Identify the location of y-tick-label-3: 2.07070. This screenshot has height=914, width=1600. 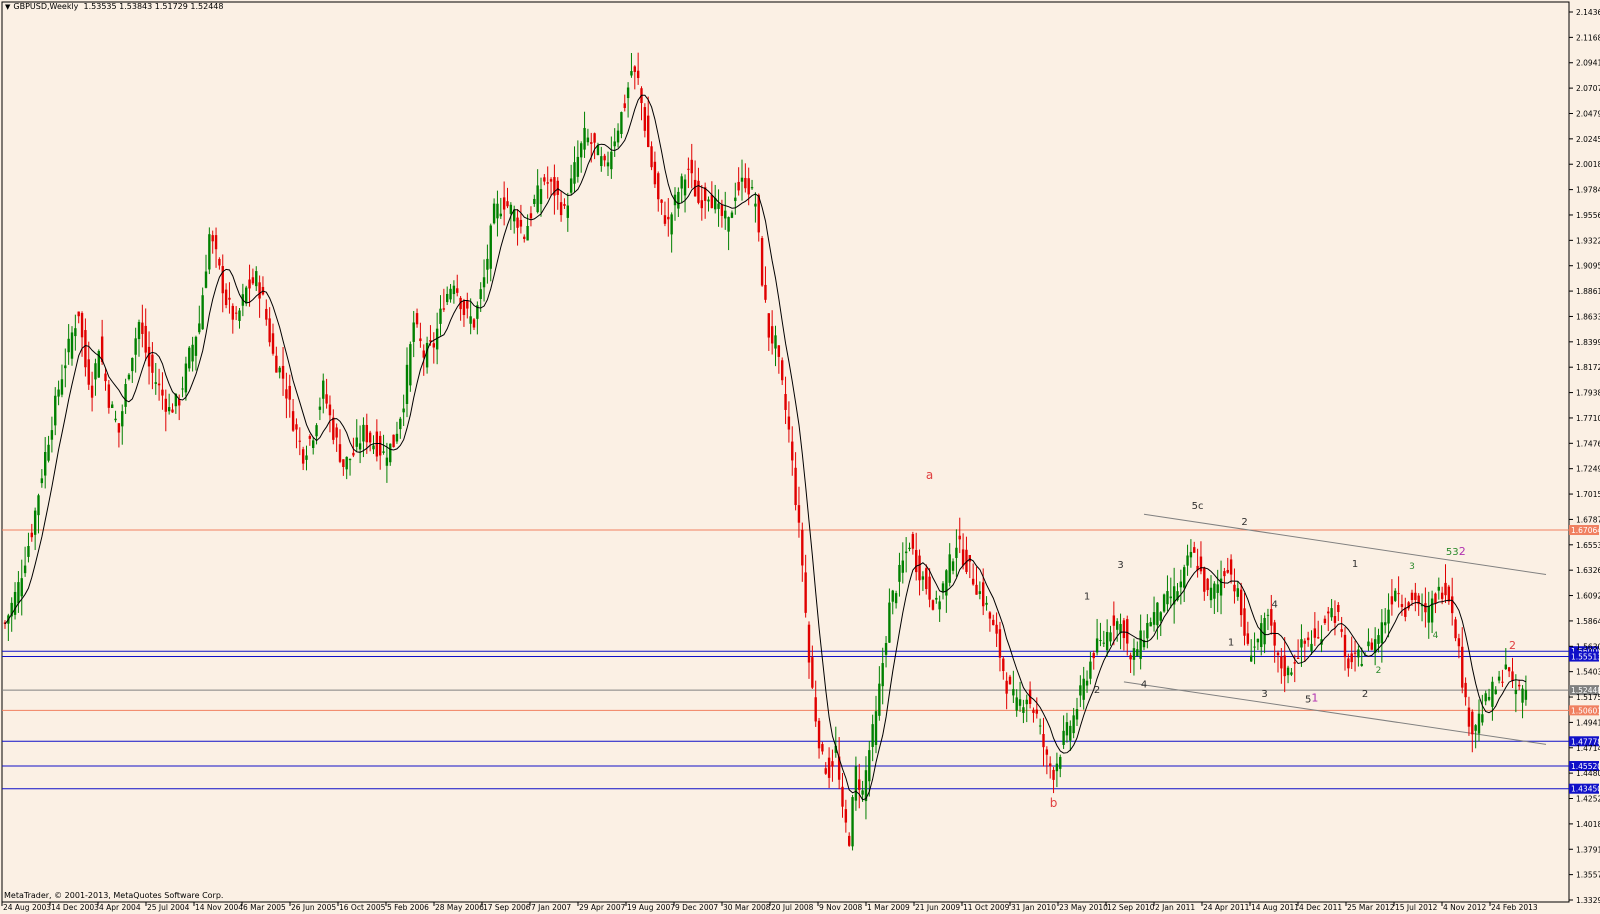
(1588, 88).